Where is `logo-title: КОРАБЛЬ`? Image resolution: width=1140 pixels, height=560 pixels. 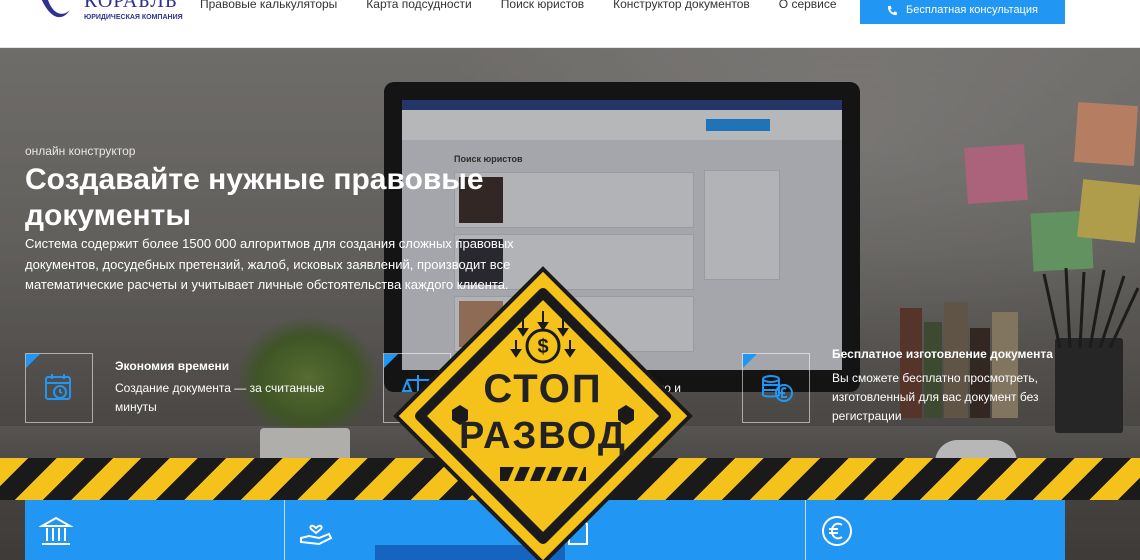
logo-title: КОРАБЛЬ is located at coordinates (131, 6).